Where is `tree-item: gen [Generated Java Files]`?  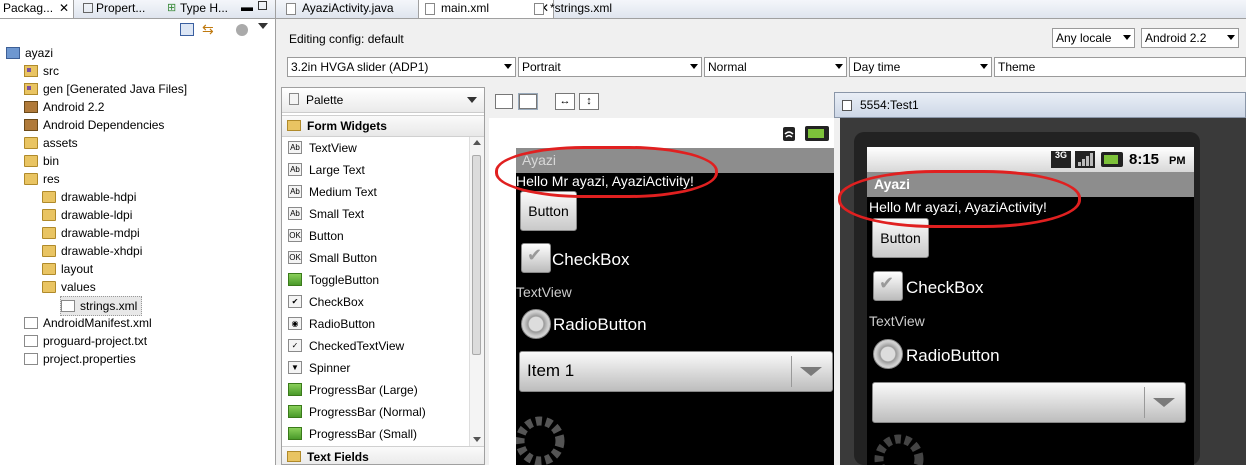
tree-item: gen [Generated Java Files] is located at coordinates (105, 89).